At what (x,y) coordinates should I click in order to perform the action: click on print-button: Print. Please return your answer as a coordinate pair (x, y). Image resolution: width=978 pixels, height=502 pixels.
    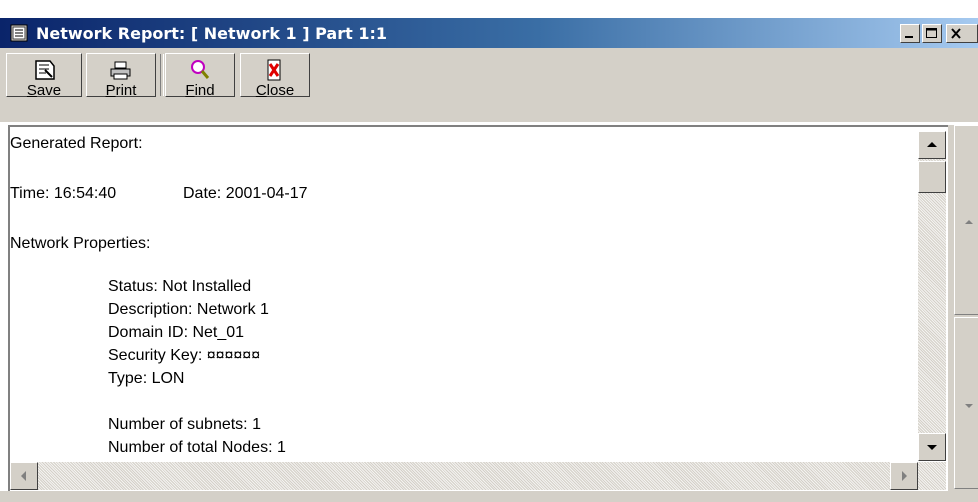
    Looking at the image, I should click on (121, 76).